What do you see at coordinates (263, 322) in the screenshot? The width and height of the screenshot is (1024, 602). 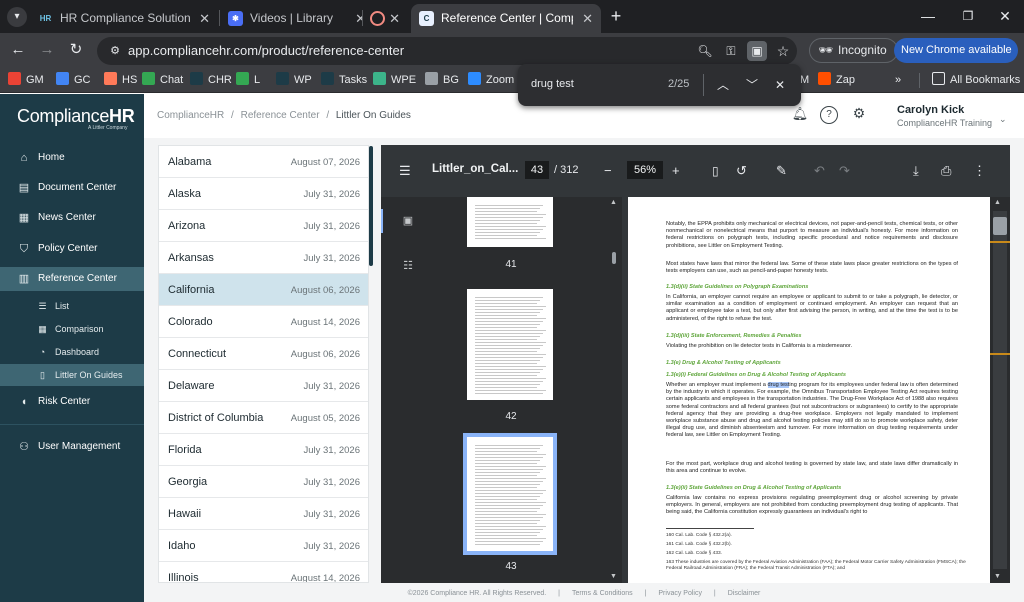 I see `state-row-colorado: Colorado August 14, 2026` at bounding box center [263, 322].